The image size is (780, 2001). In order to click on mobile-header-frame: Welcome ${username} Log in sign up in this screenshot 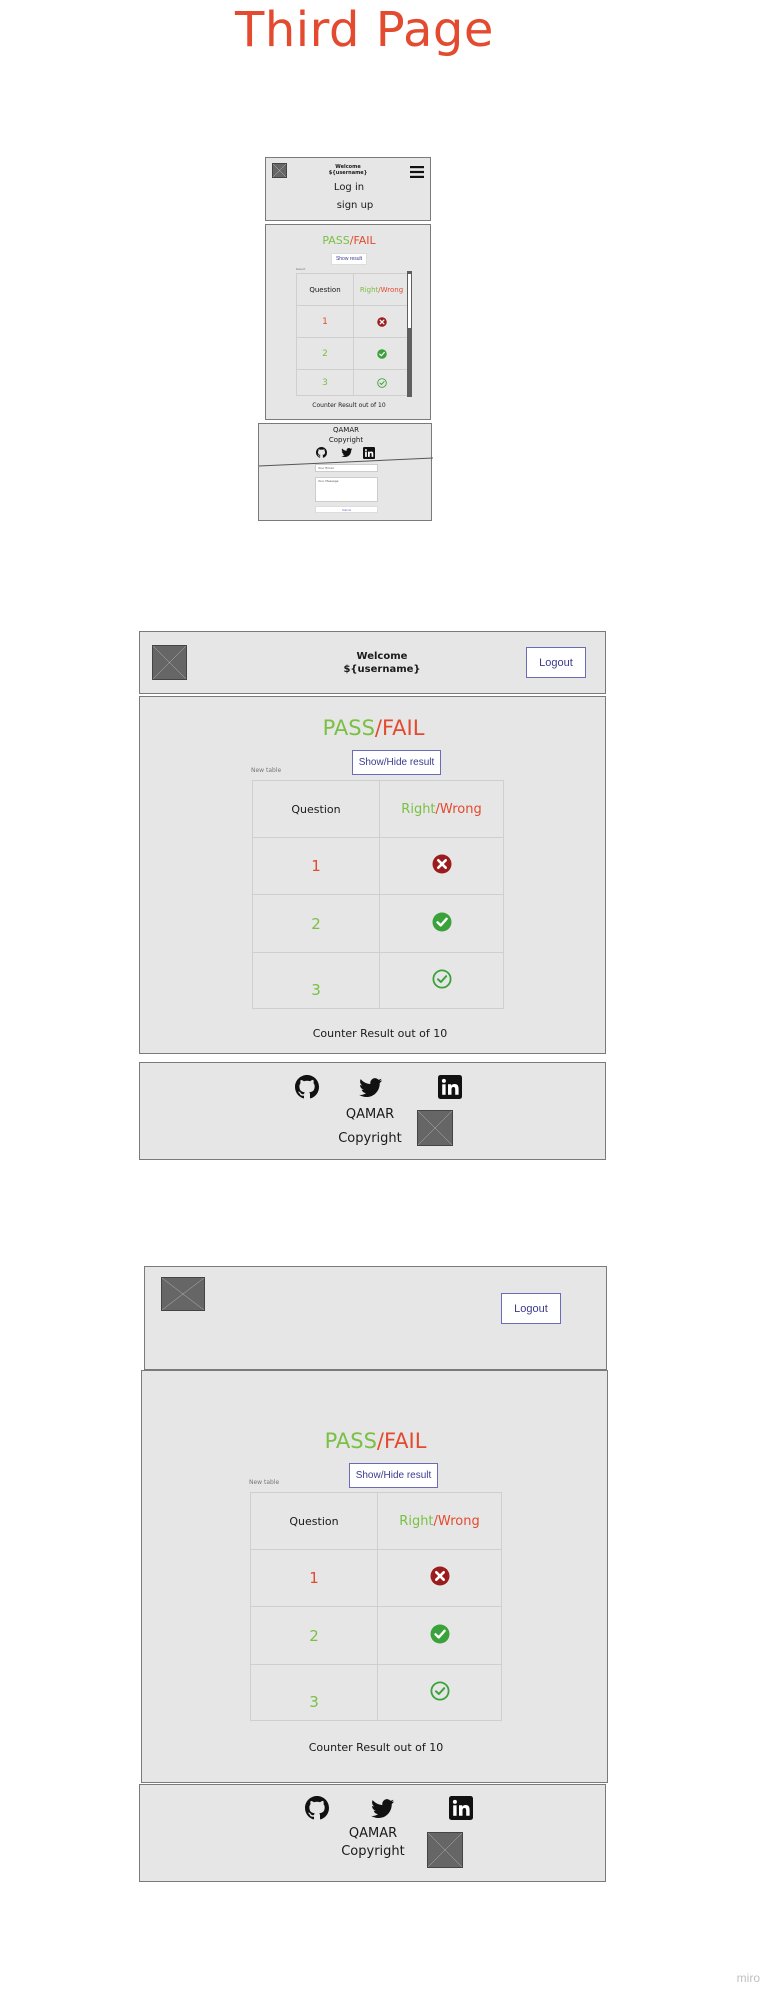, I will do `click(348, 189)`.